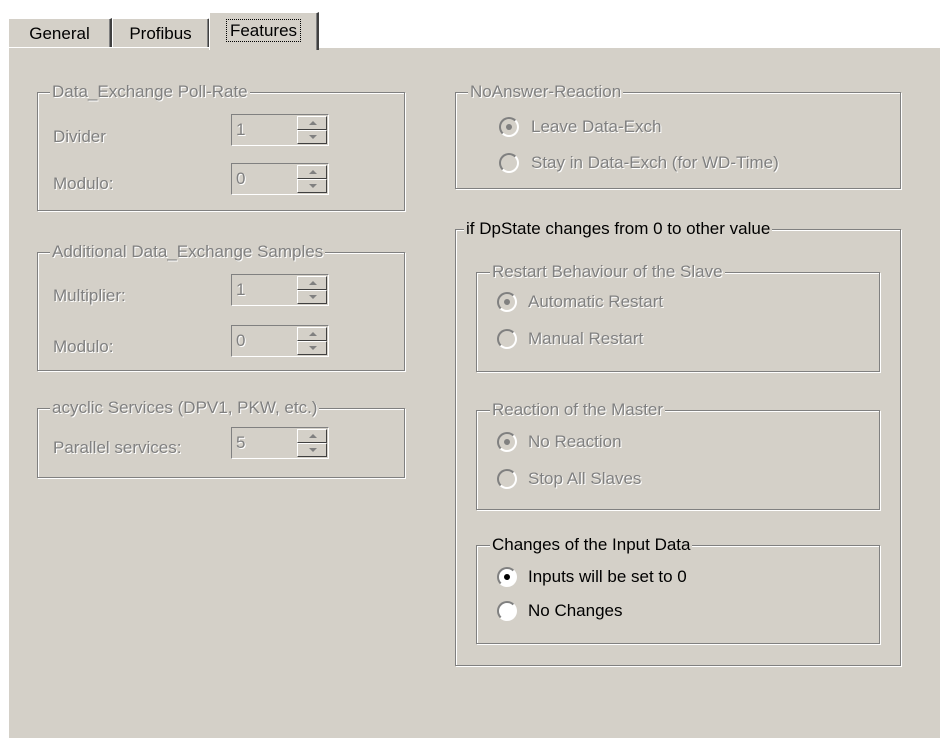  Describe the element at coordinates (470, 25) in the screenshot. I see `tab-strip: General Profibus Features` at that location.